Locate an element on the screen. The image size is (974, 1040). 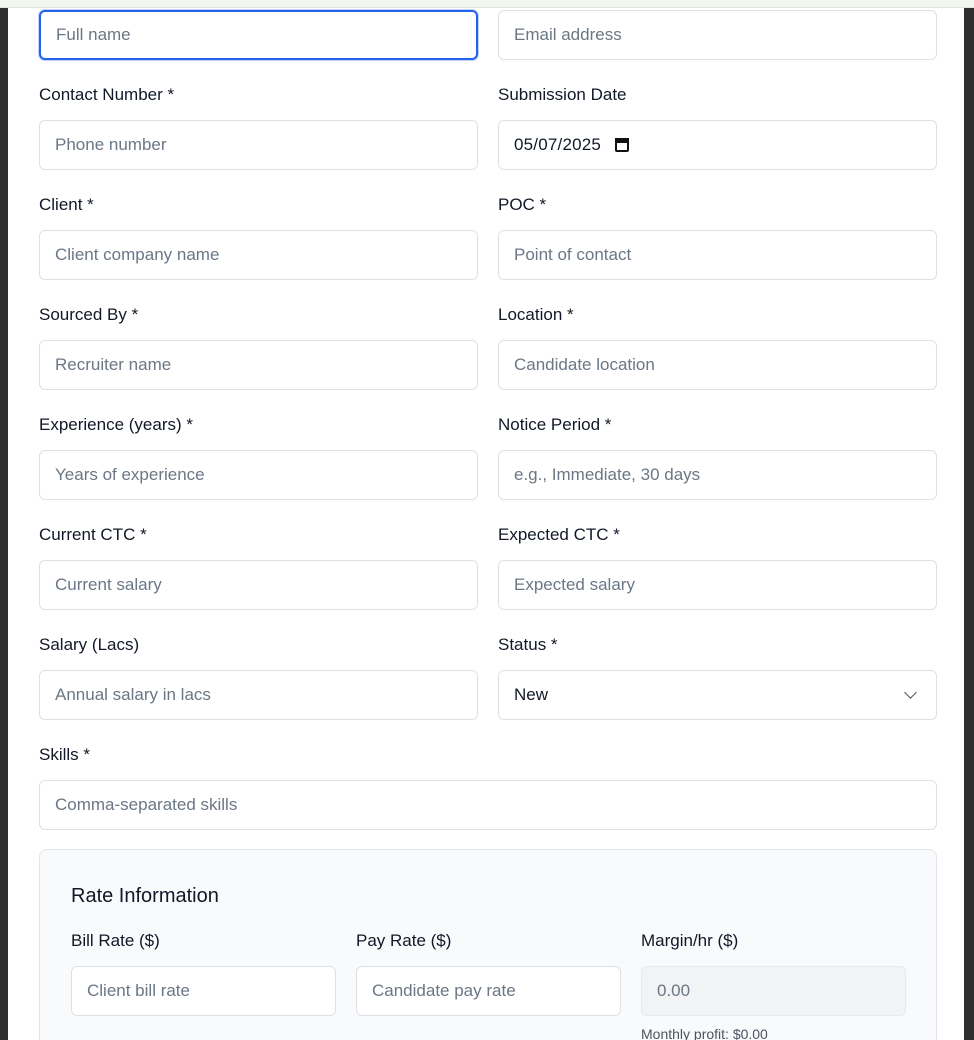
status-selected-value: New is located at coordinates (531, 694).